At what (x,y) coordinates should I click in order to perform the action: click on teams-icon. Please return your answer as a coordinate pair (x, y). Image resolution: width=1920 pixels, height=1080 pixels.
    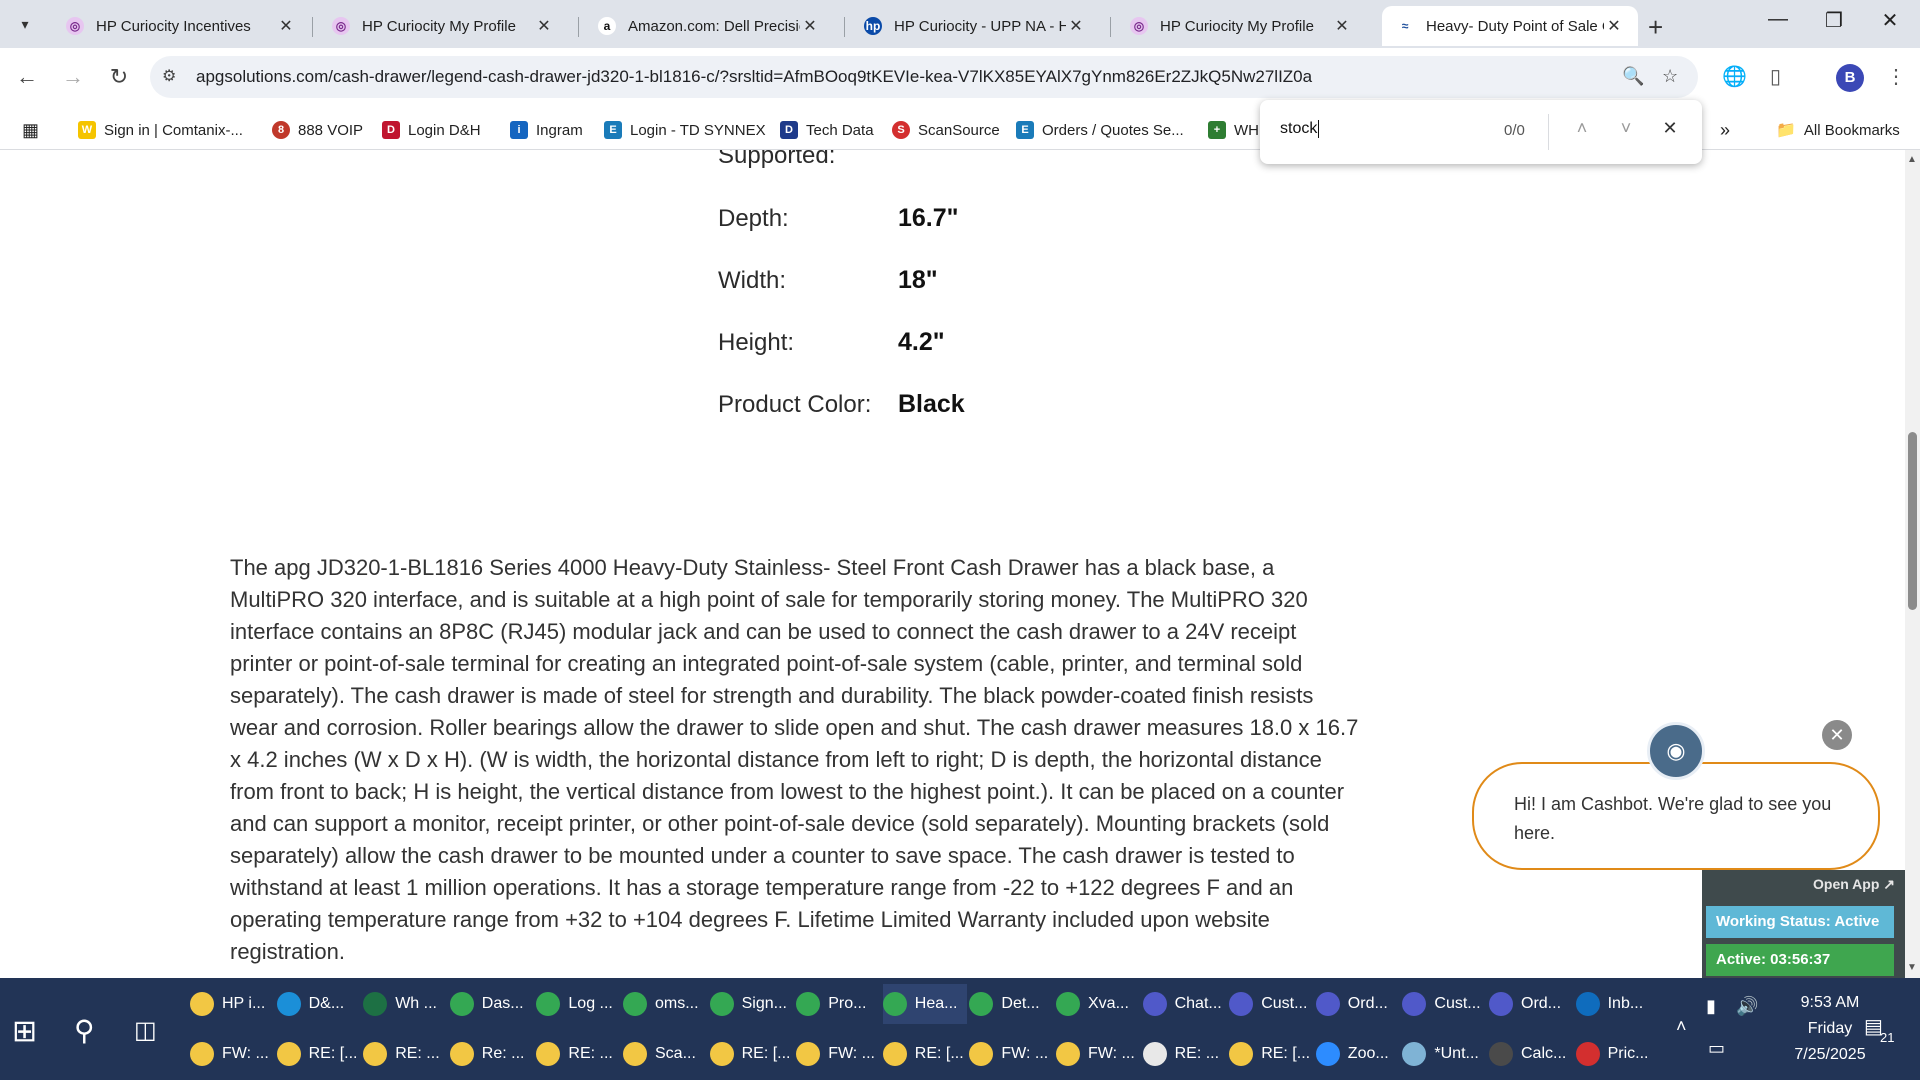
    Looking at the image, I should click on (1327, 1004).